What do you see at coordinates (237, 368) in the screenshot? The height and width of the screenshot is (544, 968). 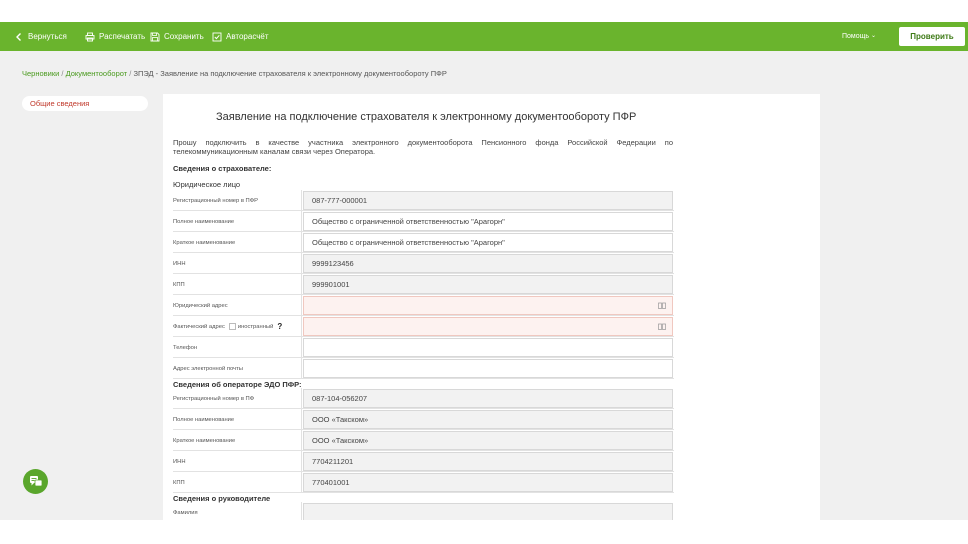 I see `row-label: Адрес электронной почты` at bounding box center [237, 368].